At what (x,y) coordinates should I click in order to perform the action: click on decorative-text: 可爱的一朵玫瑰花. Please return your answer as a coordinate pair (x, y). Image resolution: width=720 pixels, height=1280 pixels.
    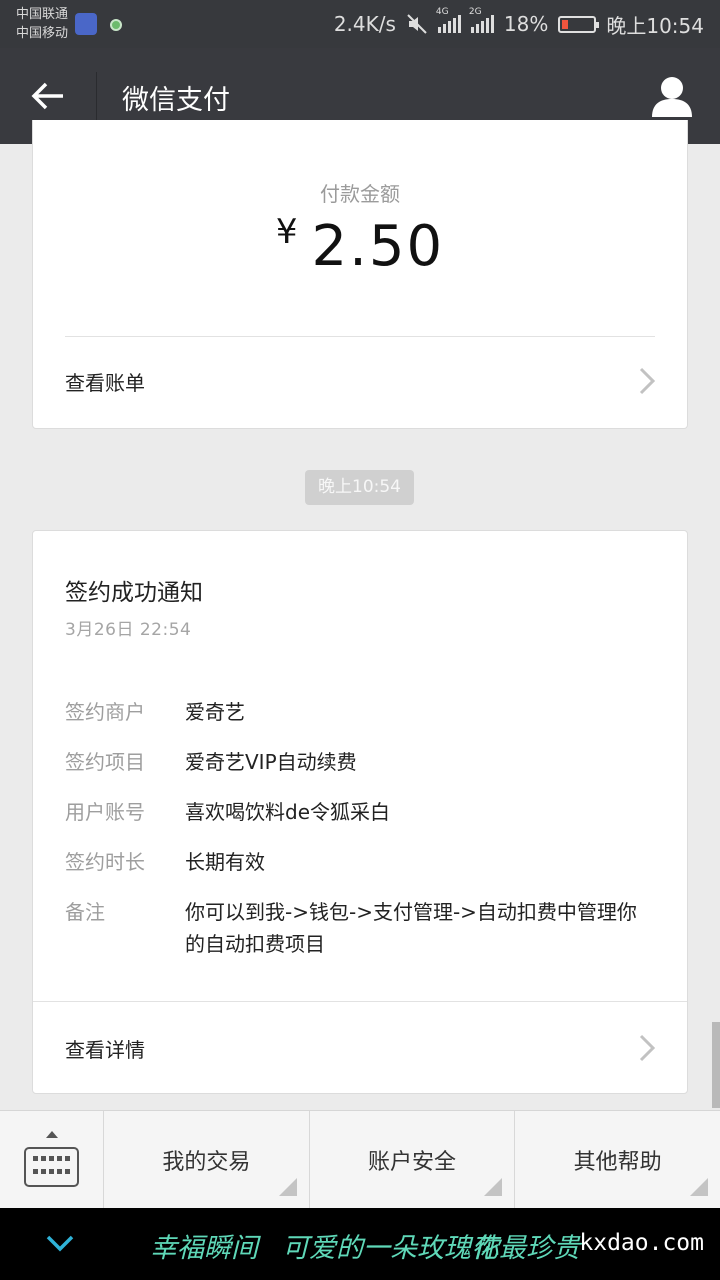
    Looking at the image, I should click on (390, 1248).